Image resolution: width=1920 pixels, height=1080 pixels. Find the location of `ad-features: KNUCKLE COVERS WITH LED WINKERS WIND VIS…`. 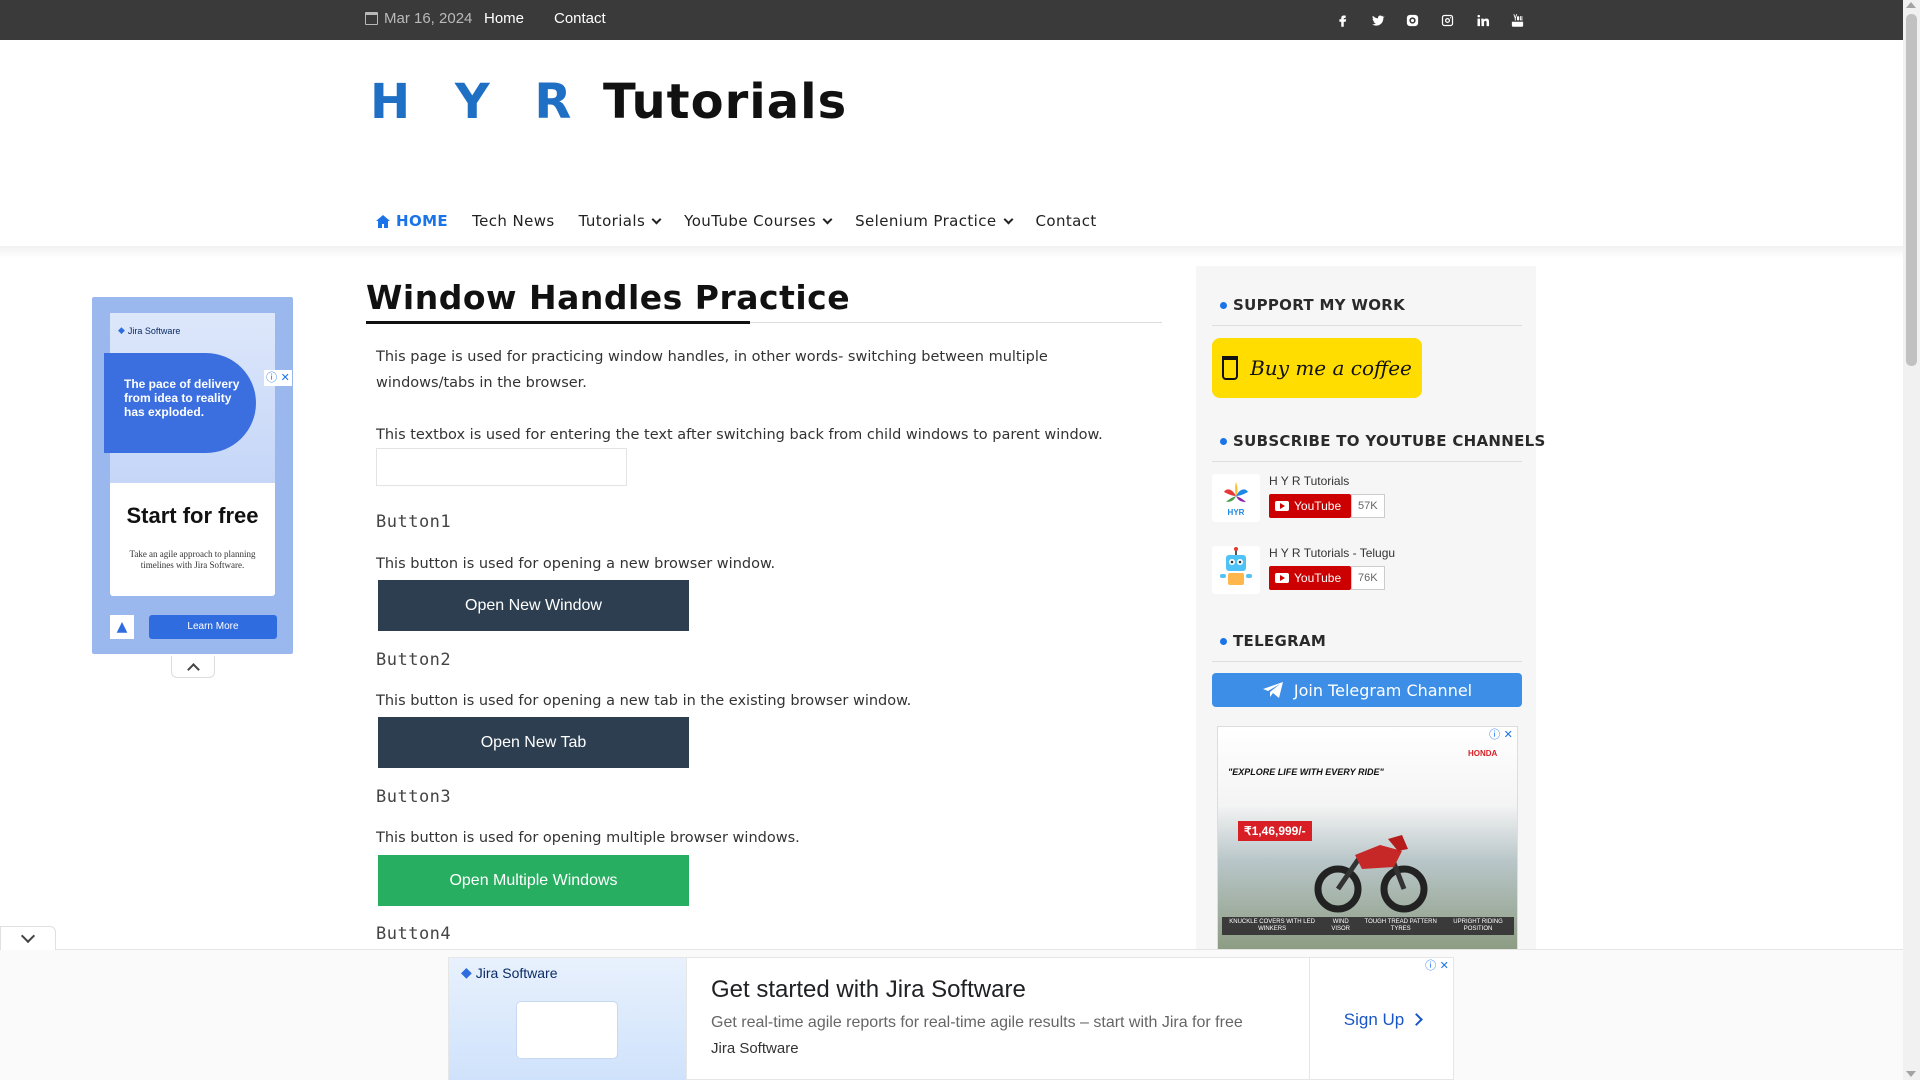

ad-features: KNUCKLE COVERS WITH LED WINKERS WIND VIS… is located at coordinates (1368, 926).